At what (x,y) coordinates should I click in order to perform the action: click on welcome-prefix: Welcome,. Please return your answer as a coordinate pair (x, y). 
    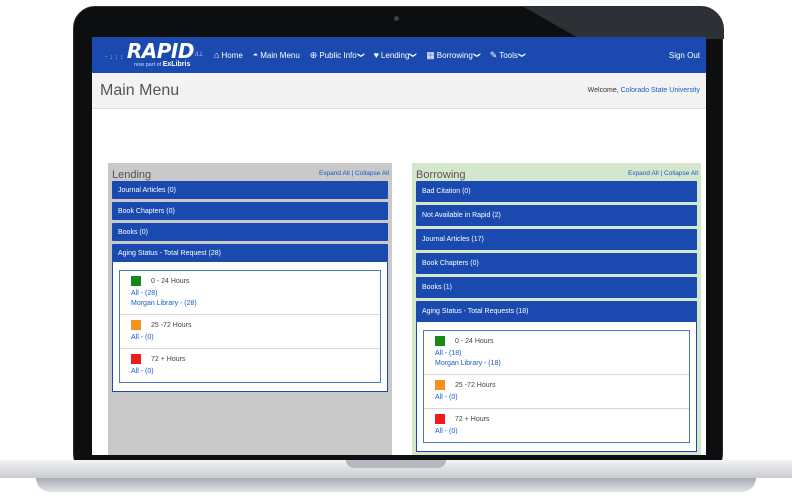
    Looking at the image, I should click on (603, 90).